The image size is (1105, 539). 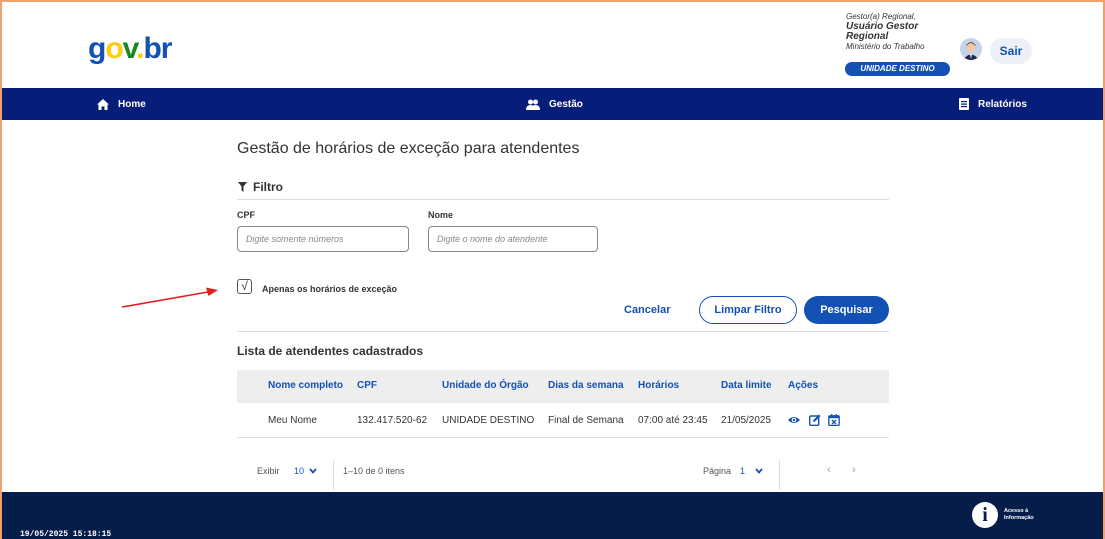 I want to click on search-button: Pesquisar, so click(x=846, y=310).